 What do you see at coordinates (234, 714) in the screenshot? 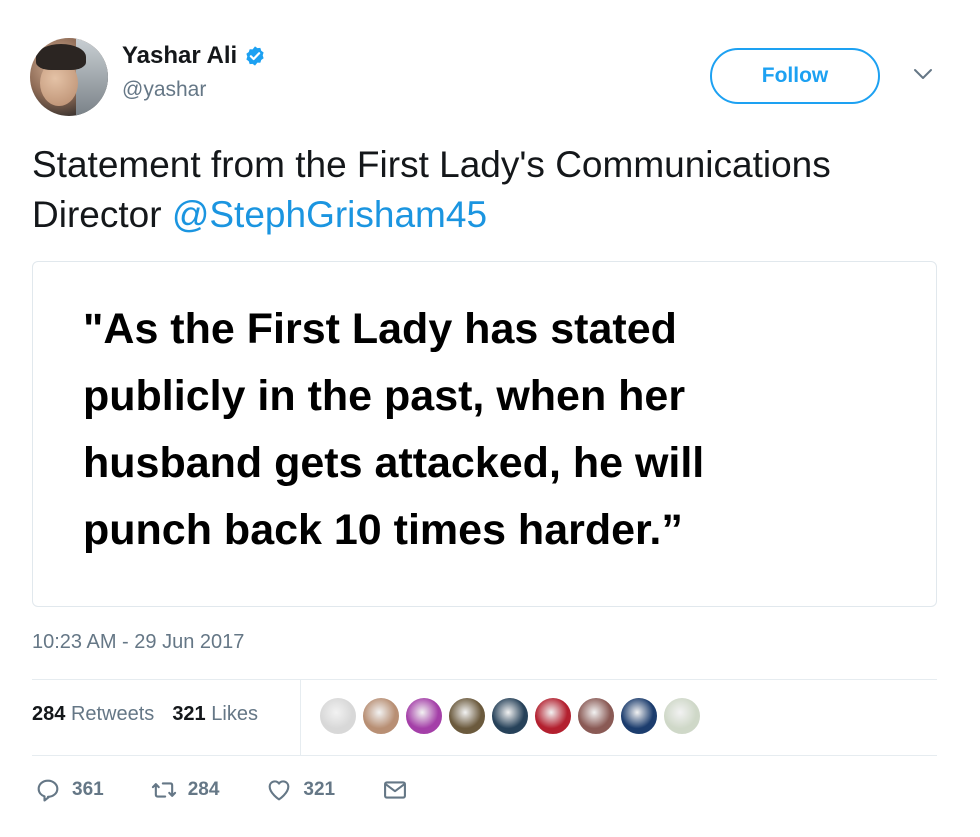
I see `likes-label: Likes` at bounding box center [234, 714].